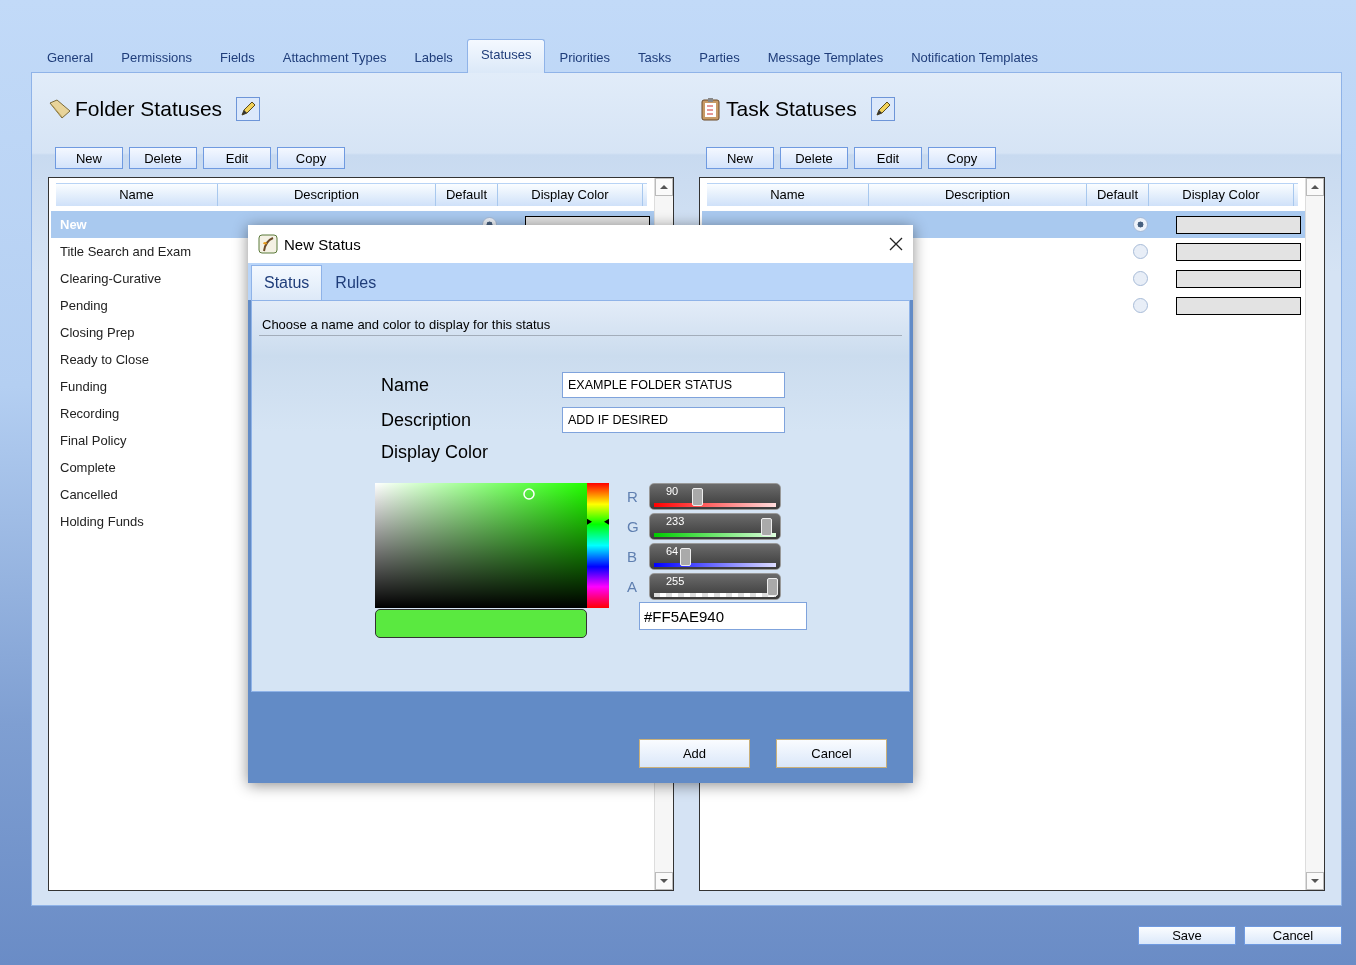 Image resolution: width=1356 pixels, height=965 pixels. I want to click on app-logo-icon, so click(268, 244).